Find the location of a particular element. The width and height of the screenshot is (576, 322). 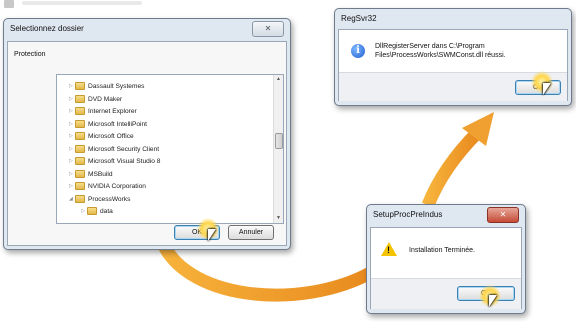

dialog-description: Protection is located at coordinates (30, 54).